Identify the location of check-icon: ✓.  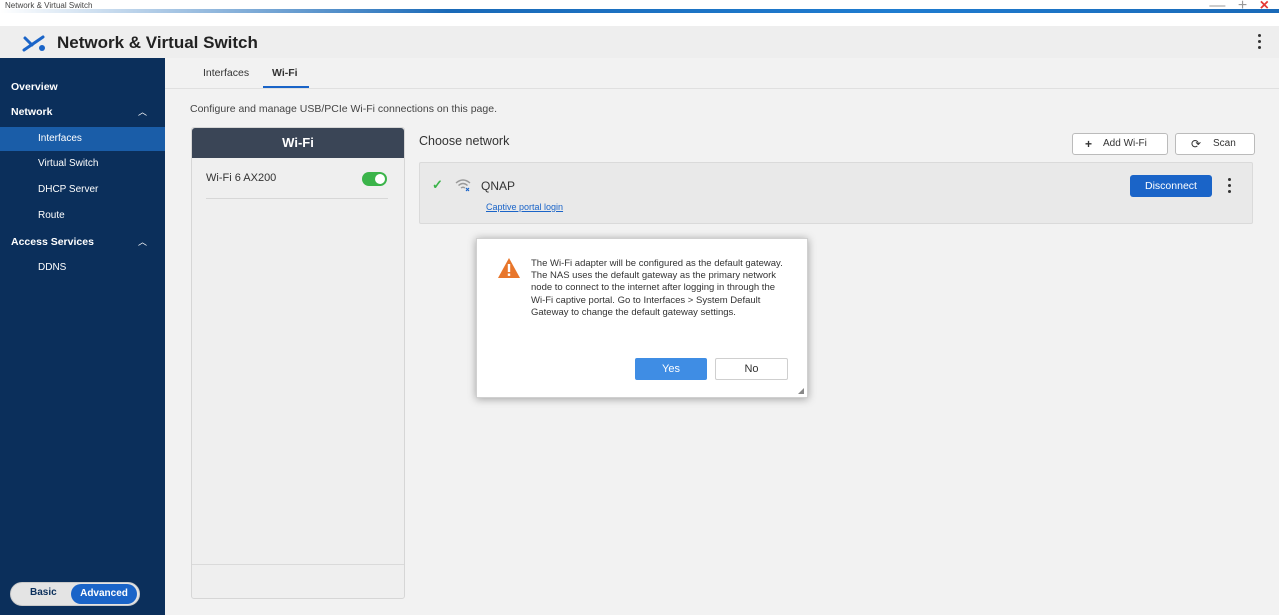
(437, 184).